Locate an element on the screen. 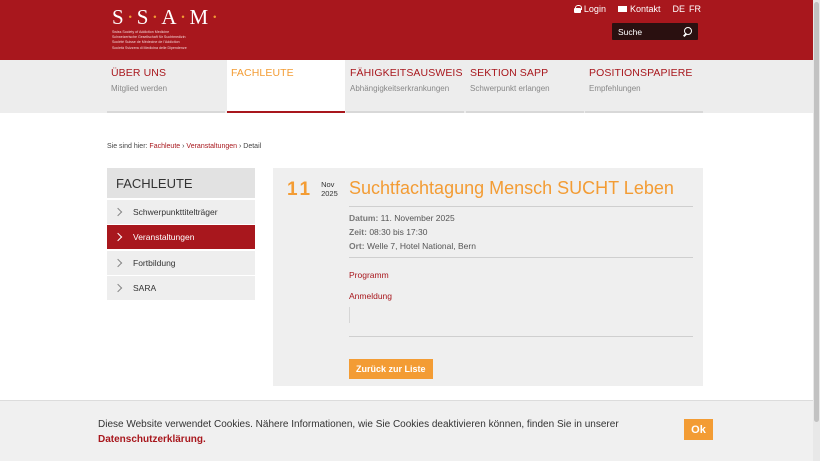  event-date-row: Datum: 11. November 2025 is located at coordinates (412, 218).